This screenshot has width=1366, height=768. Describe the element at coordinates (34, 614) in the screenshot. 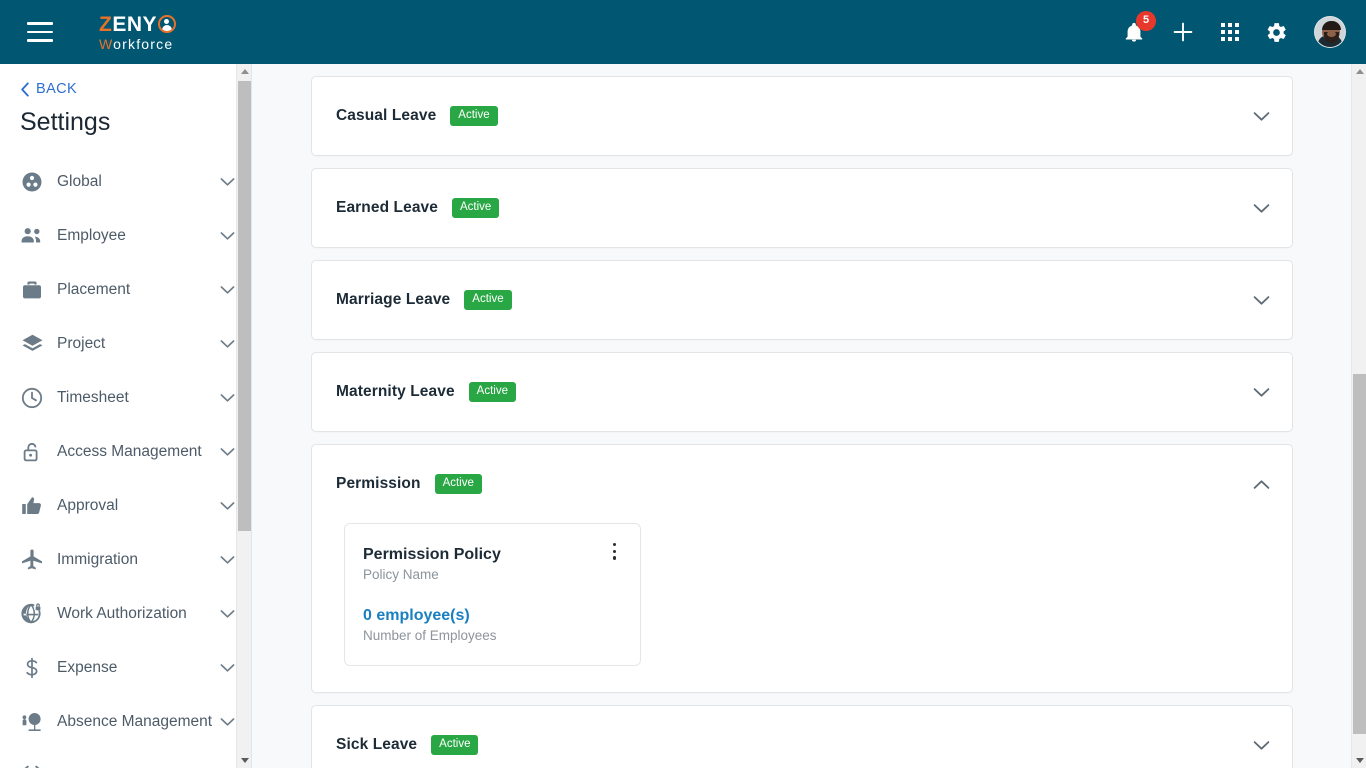

I see `globe-lock-icon` at that location.